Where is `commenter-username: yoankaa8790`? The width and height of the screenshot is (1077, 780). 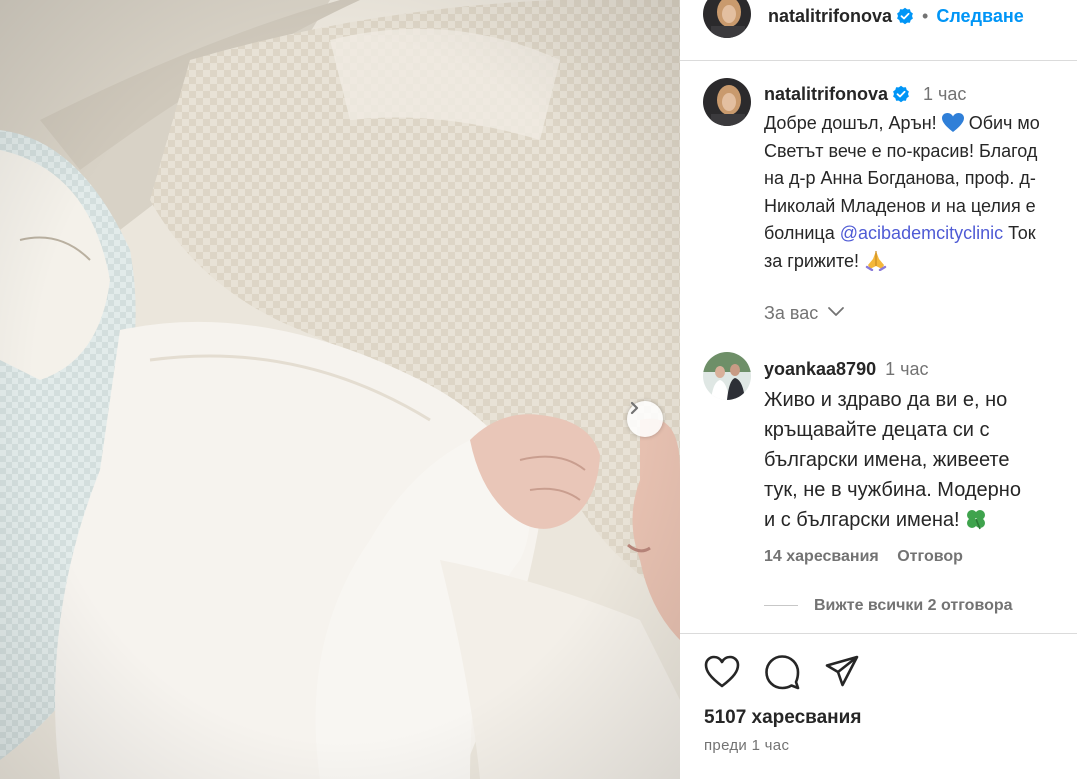
commenter-username: yoankaa8790 is located at coordinates (820, 369).